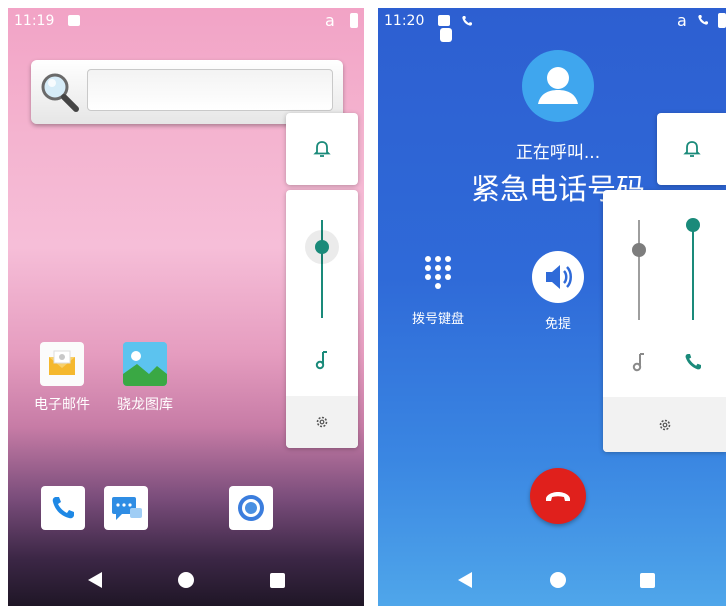 The height and width of the screenshot is (606, 726). I want to click on speaker-label: 免提, so click(557, 324).